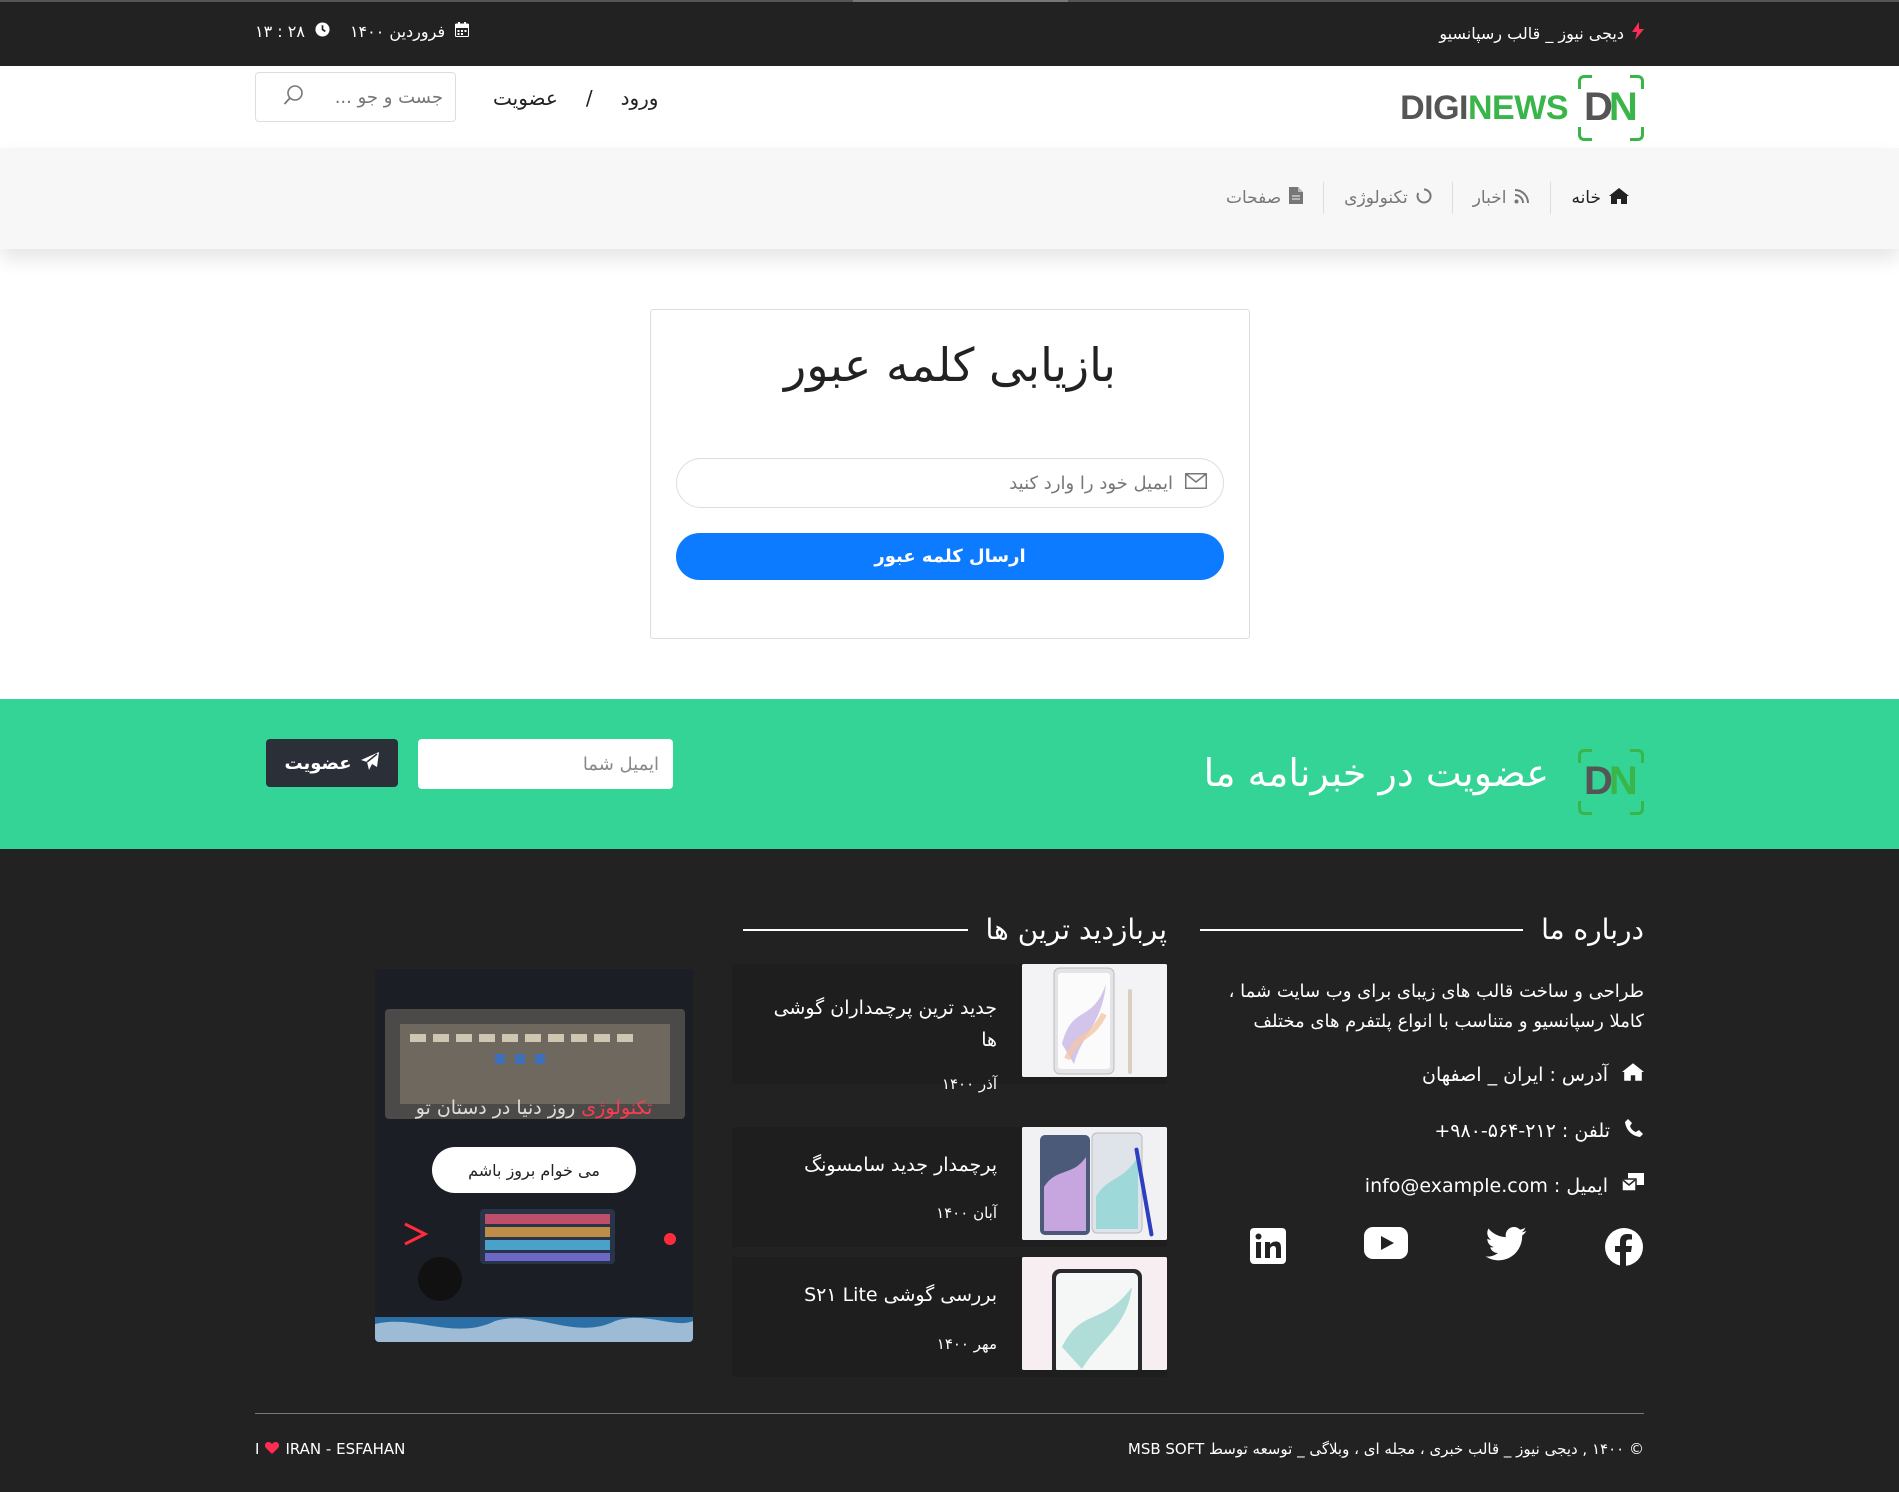 The height and width of the screenshot is (1492, 1899). Describe the element at coordinates (1376, 198) in the screenshot. I see `nav-item-label: تکنولوژی` at that location.